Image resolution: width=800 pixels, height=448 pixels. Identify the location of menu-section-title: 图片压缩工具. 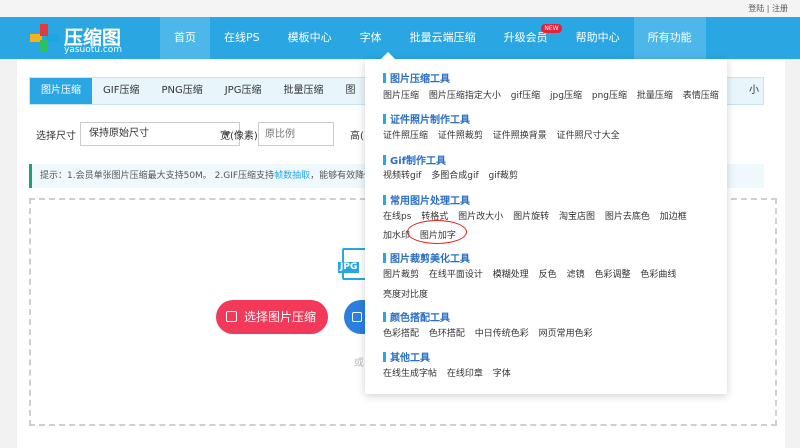
(416, 77).